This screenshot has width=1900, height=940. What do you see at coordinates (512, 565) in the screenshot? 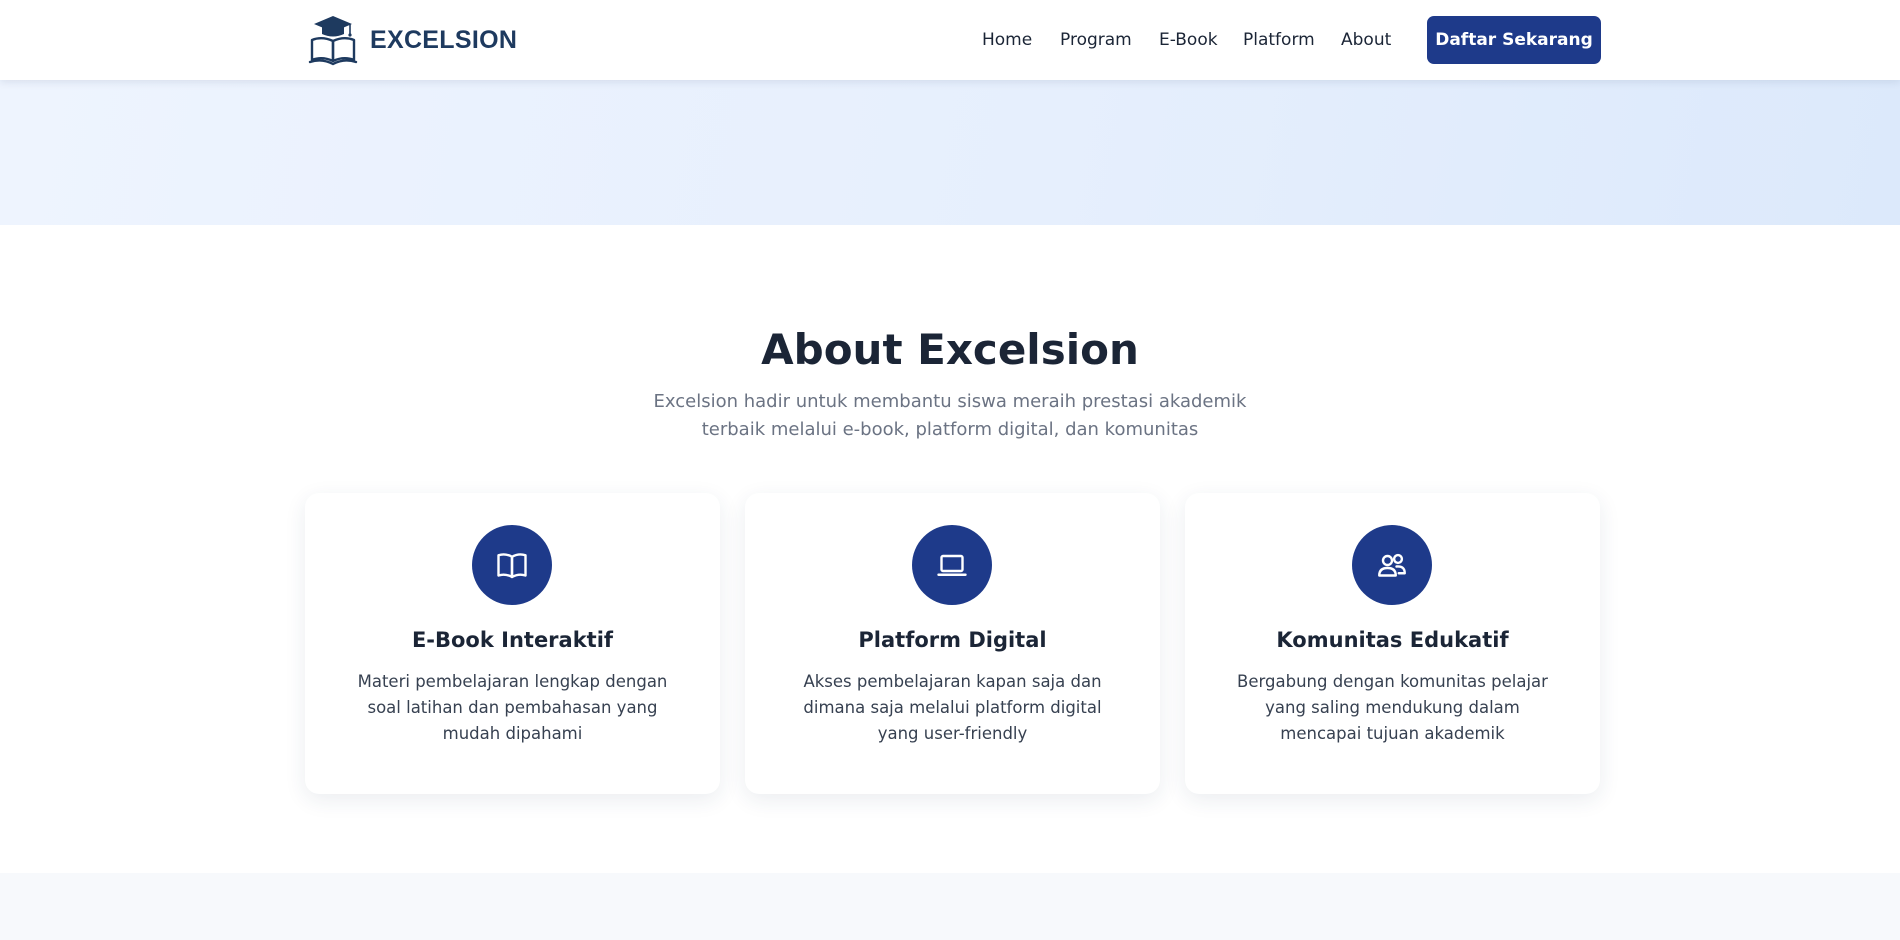
I see `book-open-icon` at bounding box center [512, 565].